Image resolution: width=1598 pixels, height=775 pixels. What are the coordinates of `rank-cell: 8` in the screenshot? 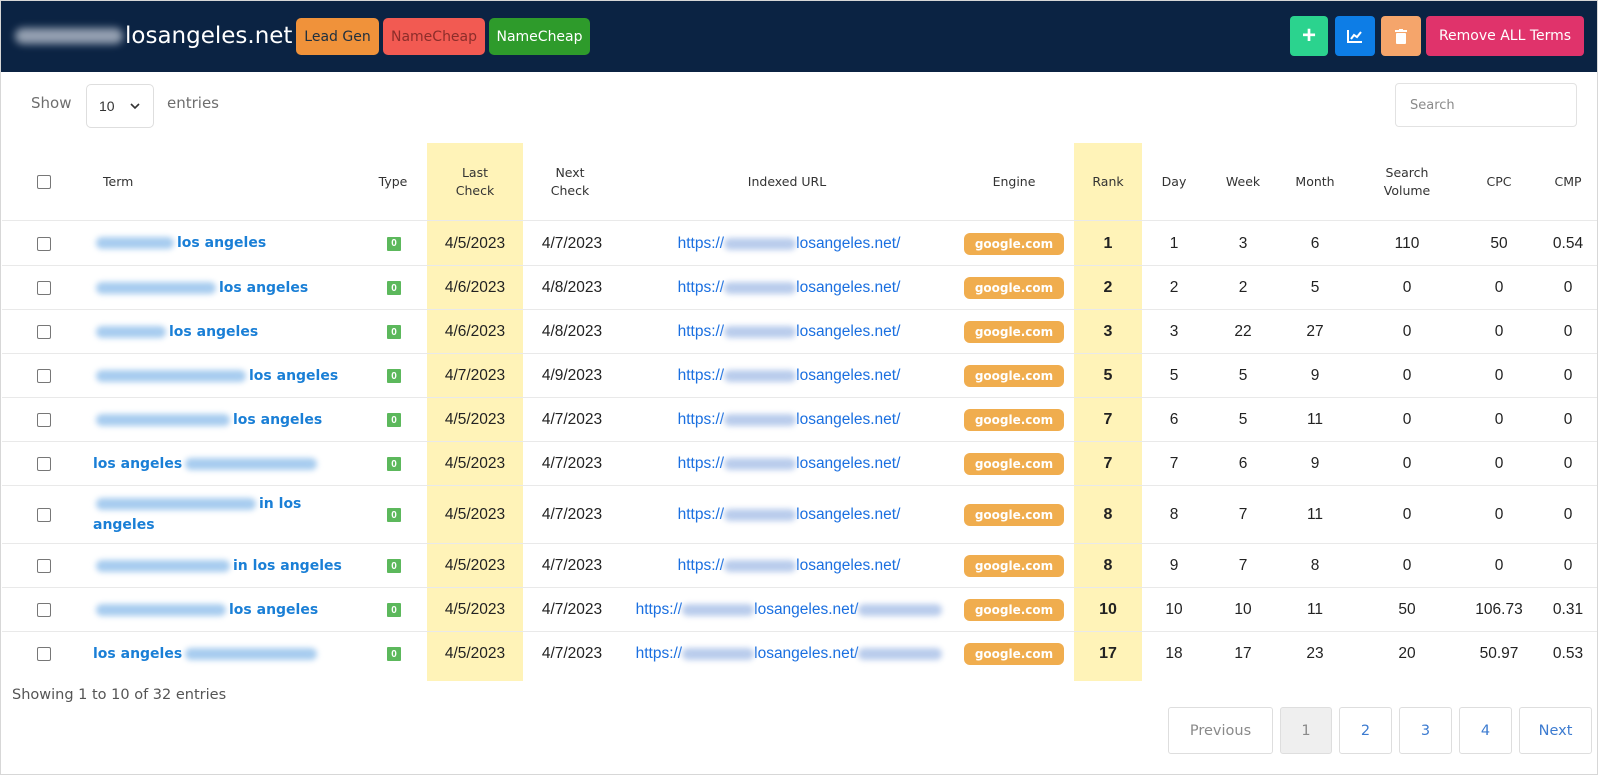 It's located at (1108, 565).